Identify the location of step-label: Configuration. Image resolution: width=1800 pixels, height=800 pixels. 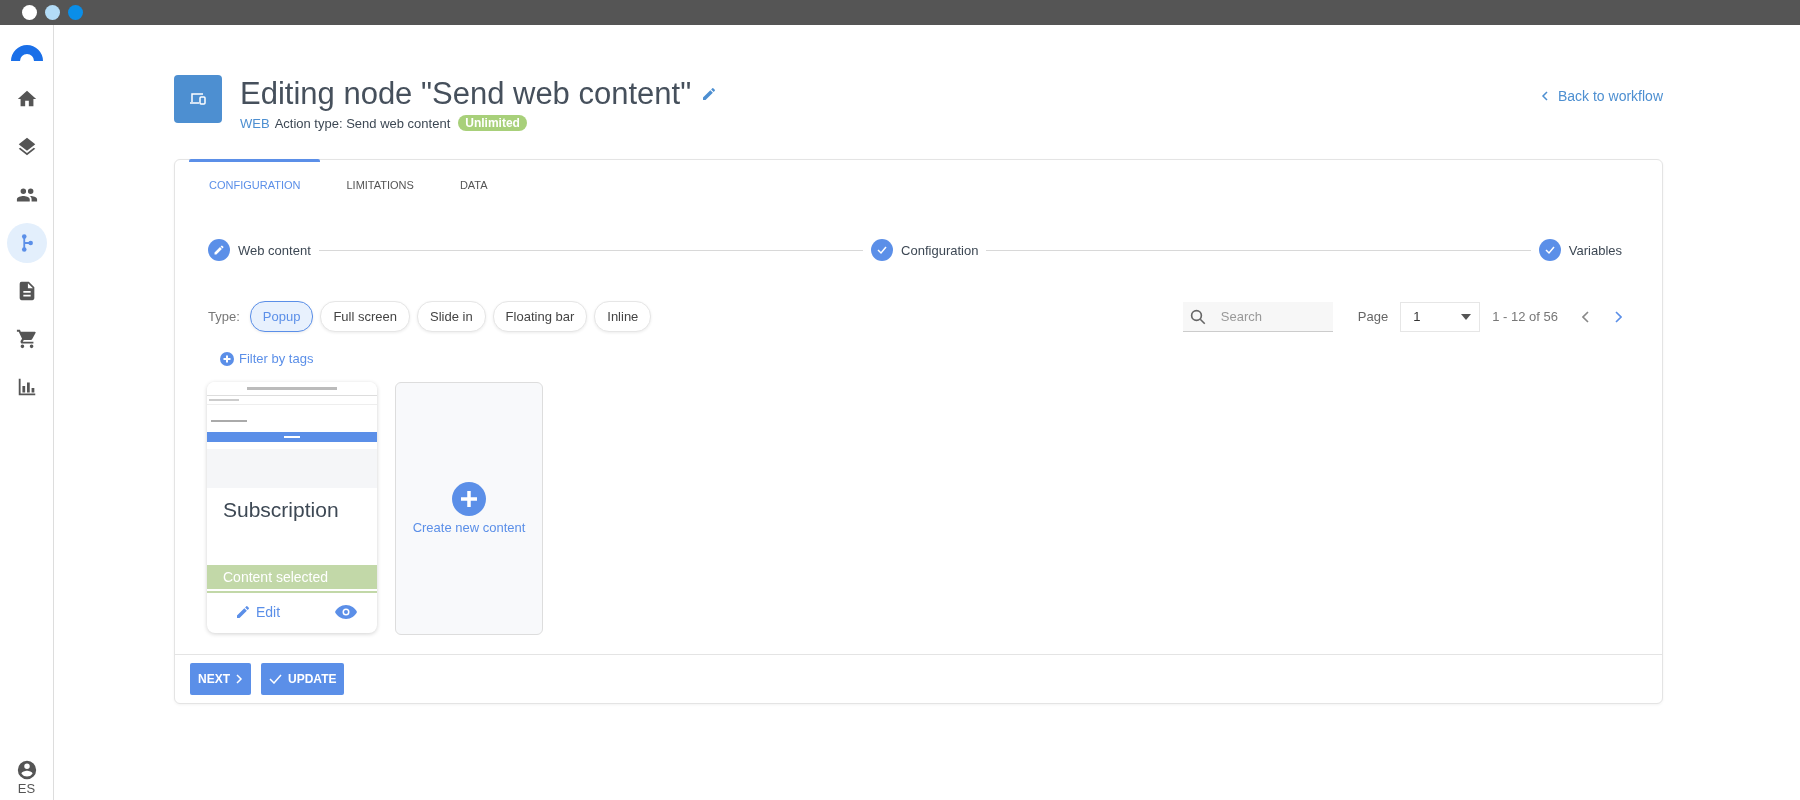
(940, 250).